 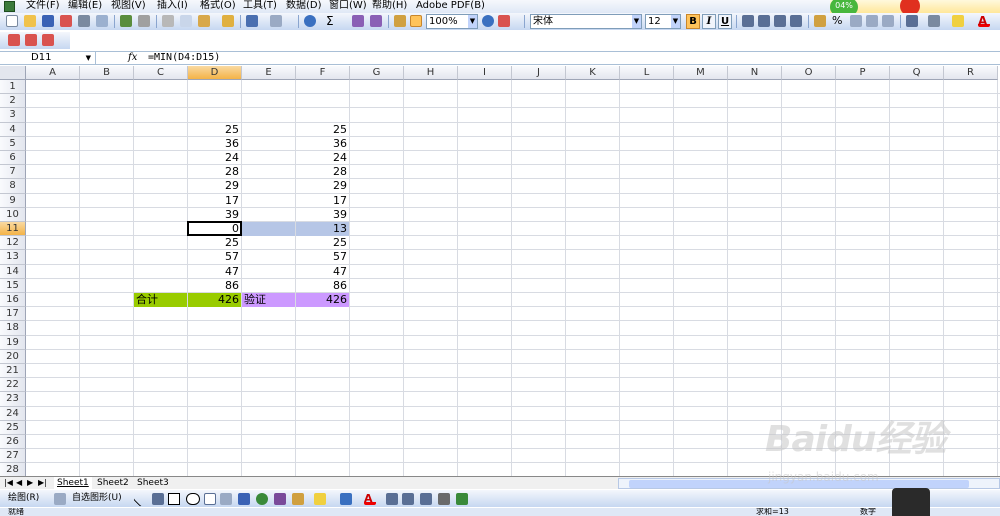 What do you see at coordinates (13, 469) in the screenshot?
I see `row-header-28: 28` at bounding box center [13, 469].